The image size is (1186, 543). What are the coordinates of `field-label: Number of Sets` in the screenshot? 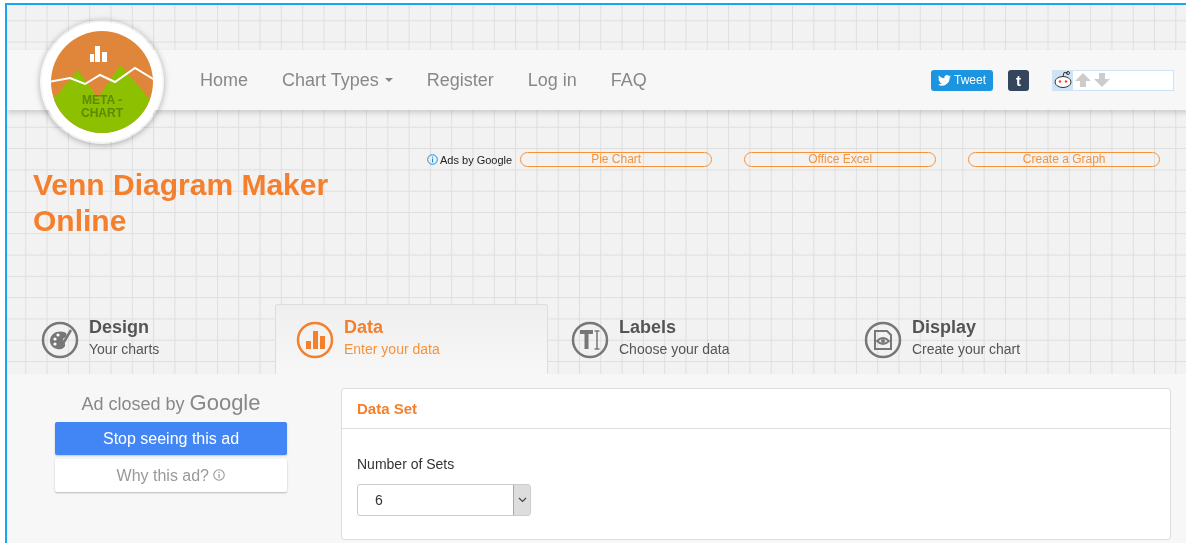 It's located at (406, 464).